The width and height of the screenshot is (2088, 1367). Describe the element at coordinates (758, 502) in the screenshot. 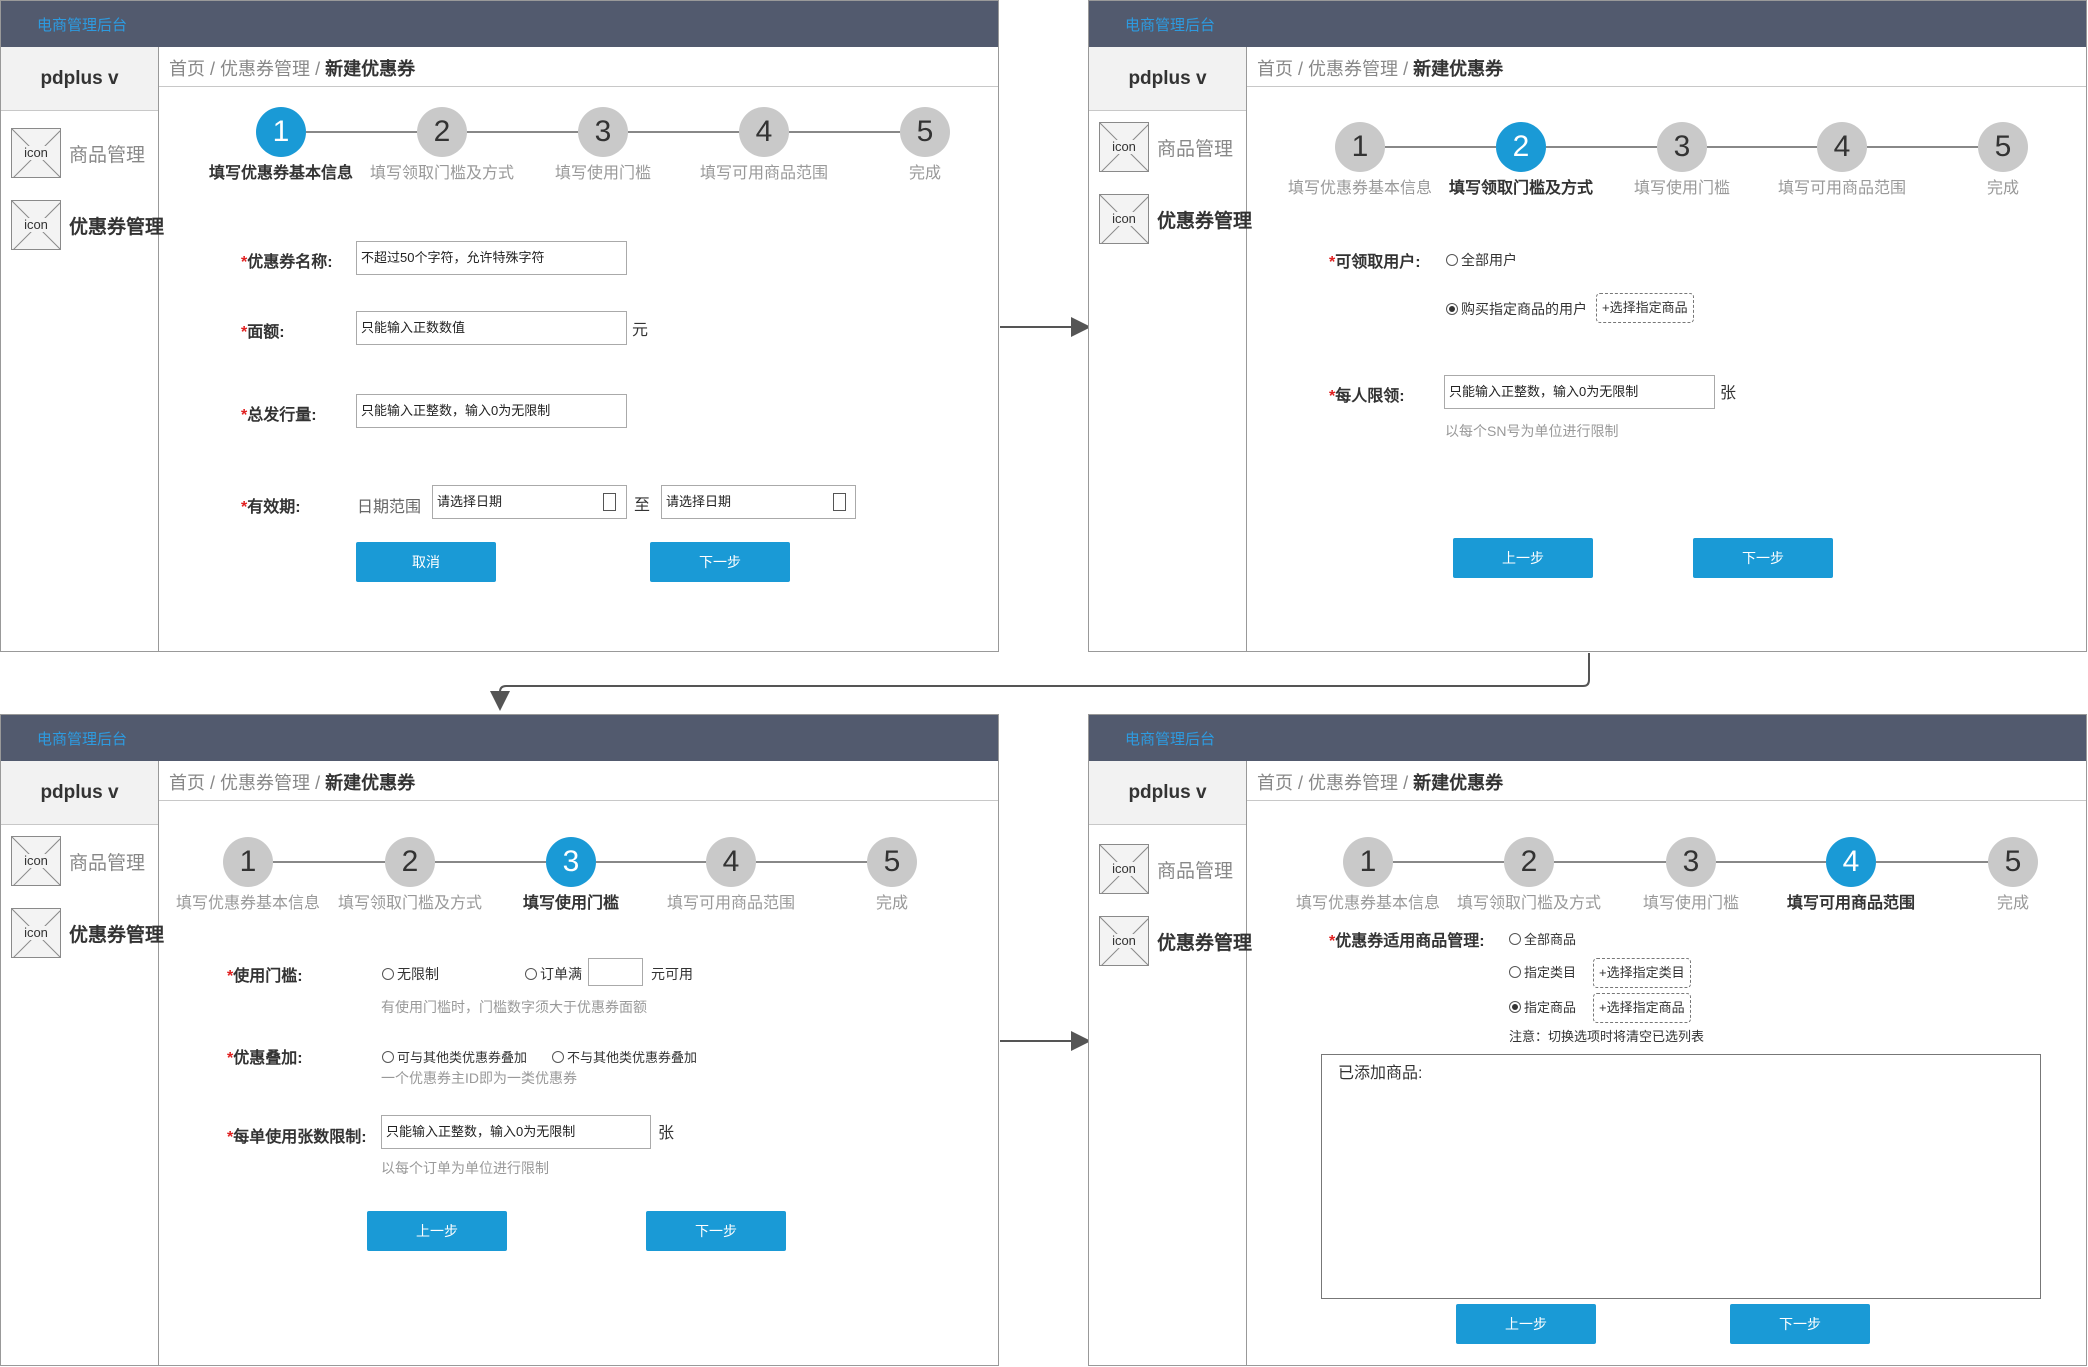

I see `date-end-input: 请选择日期` at that location.